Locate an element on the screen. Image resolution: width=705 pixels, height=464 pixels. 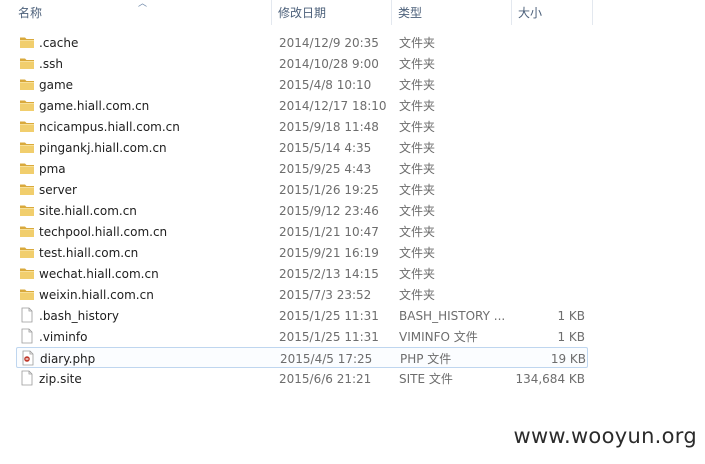
file-name: pingankj.hiall.com.cn is located at coordinates (103, 148).